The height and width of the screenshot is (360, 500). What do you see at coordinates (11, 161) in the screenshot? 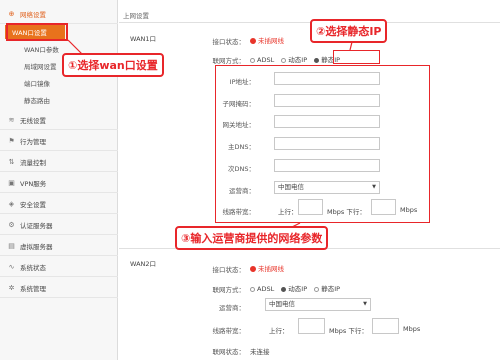
I see `traffic-icon: ⇅` at bounding box center [11, 161].